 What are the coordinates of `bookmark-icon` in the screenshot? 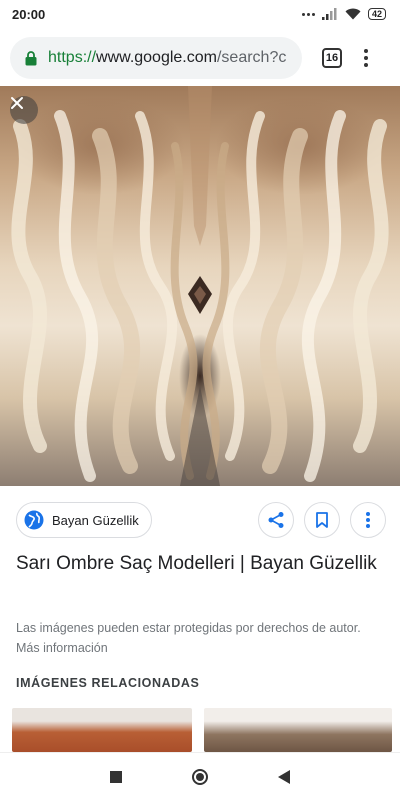 It's located at (322, 520).